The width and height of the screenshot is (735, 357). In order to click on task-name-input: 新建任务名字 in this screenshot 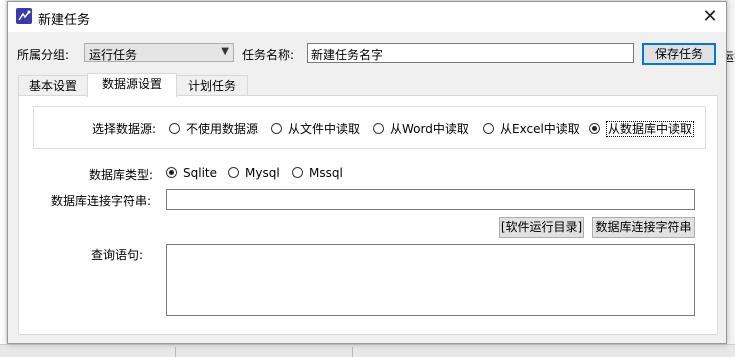, I will do `click(470, 53)`.